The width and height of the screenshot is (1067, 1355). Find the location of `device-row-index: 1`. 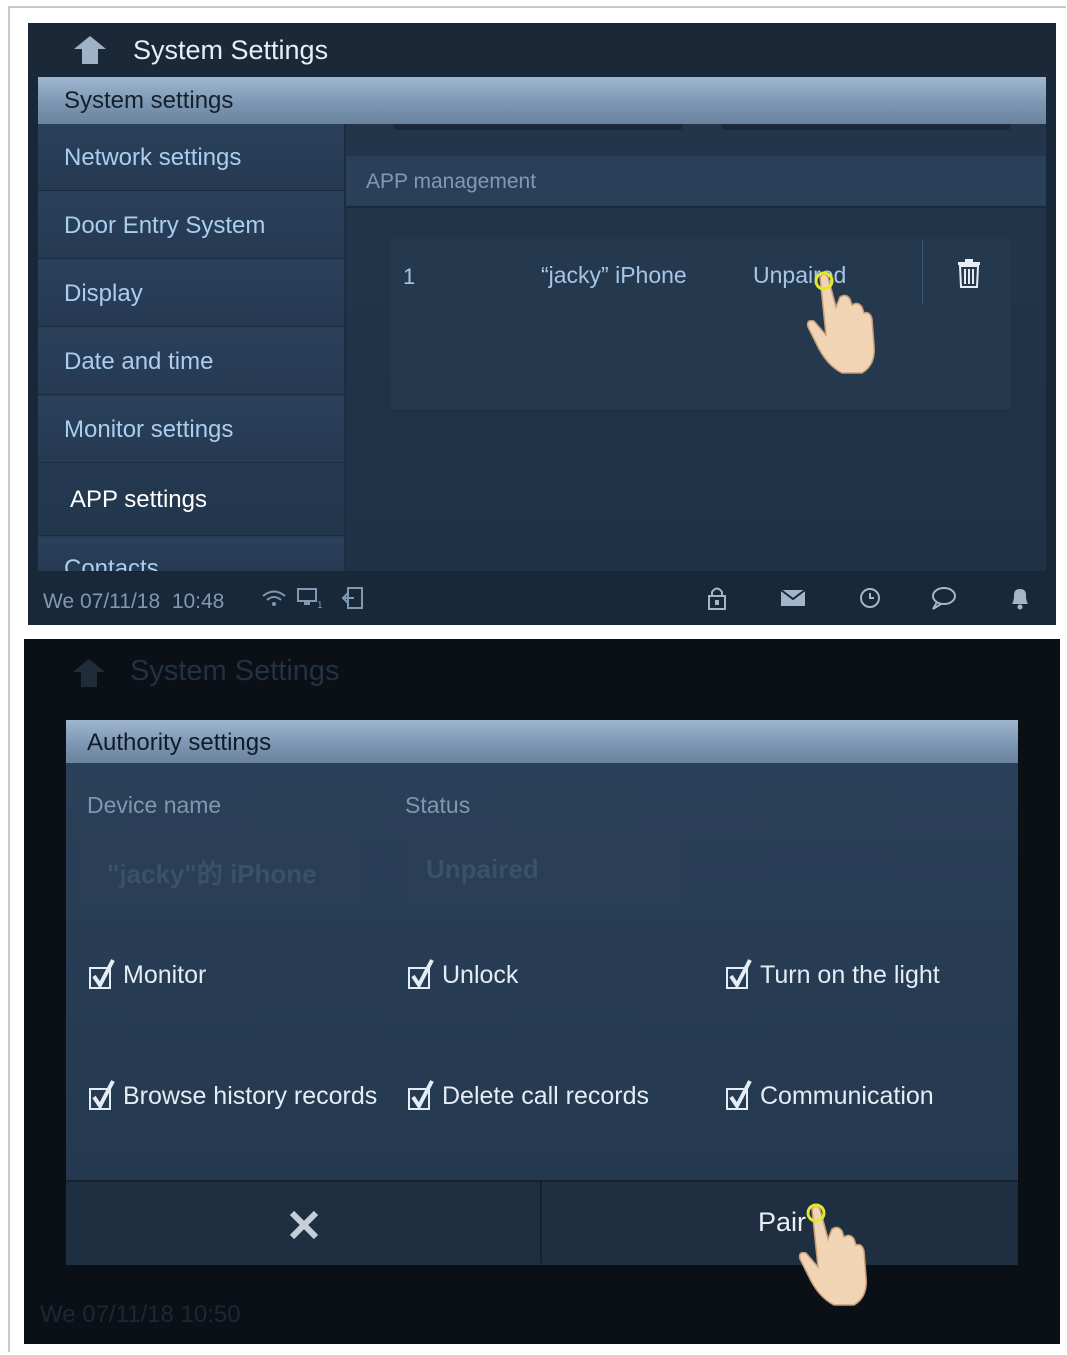

device-row-index: 1 is located at coordinates (409, 276).